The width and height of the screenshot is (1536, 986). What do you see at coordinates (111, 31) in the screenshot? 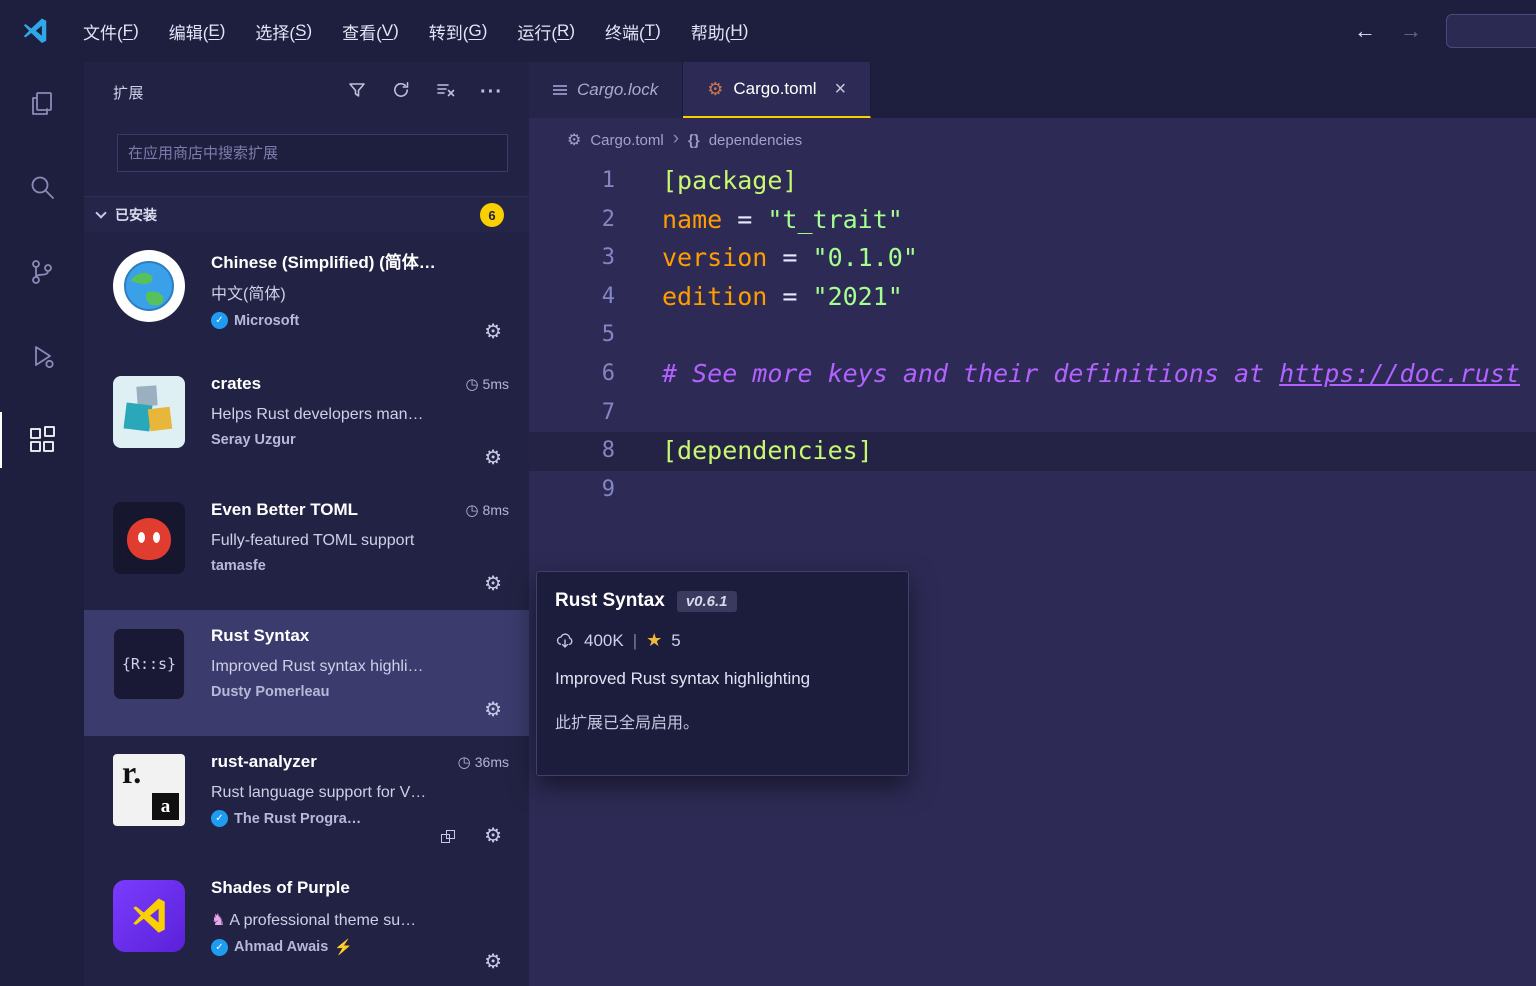
I see `menu-file: 文件(F)` at bounding box center [111, 31].